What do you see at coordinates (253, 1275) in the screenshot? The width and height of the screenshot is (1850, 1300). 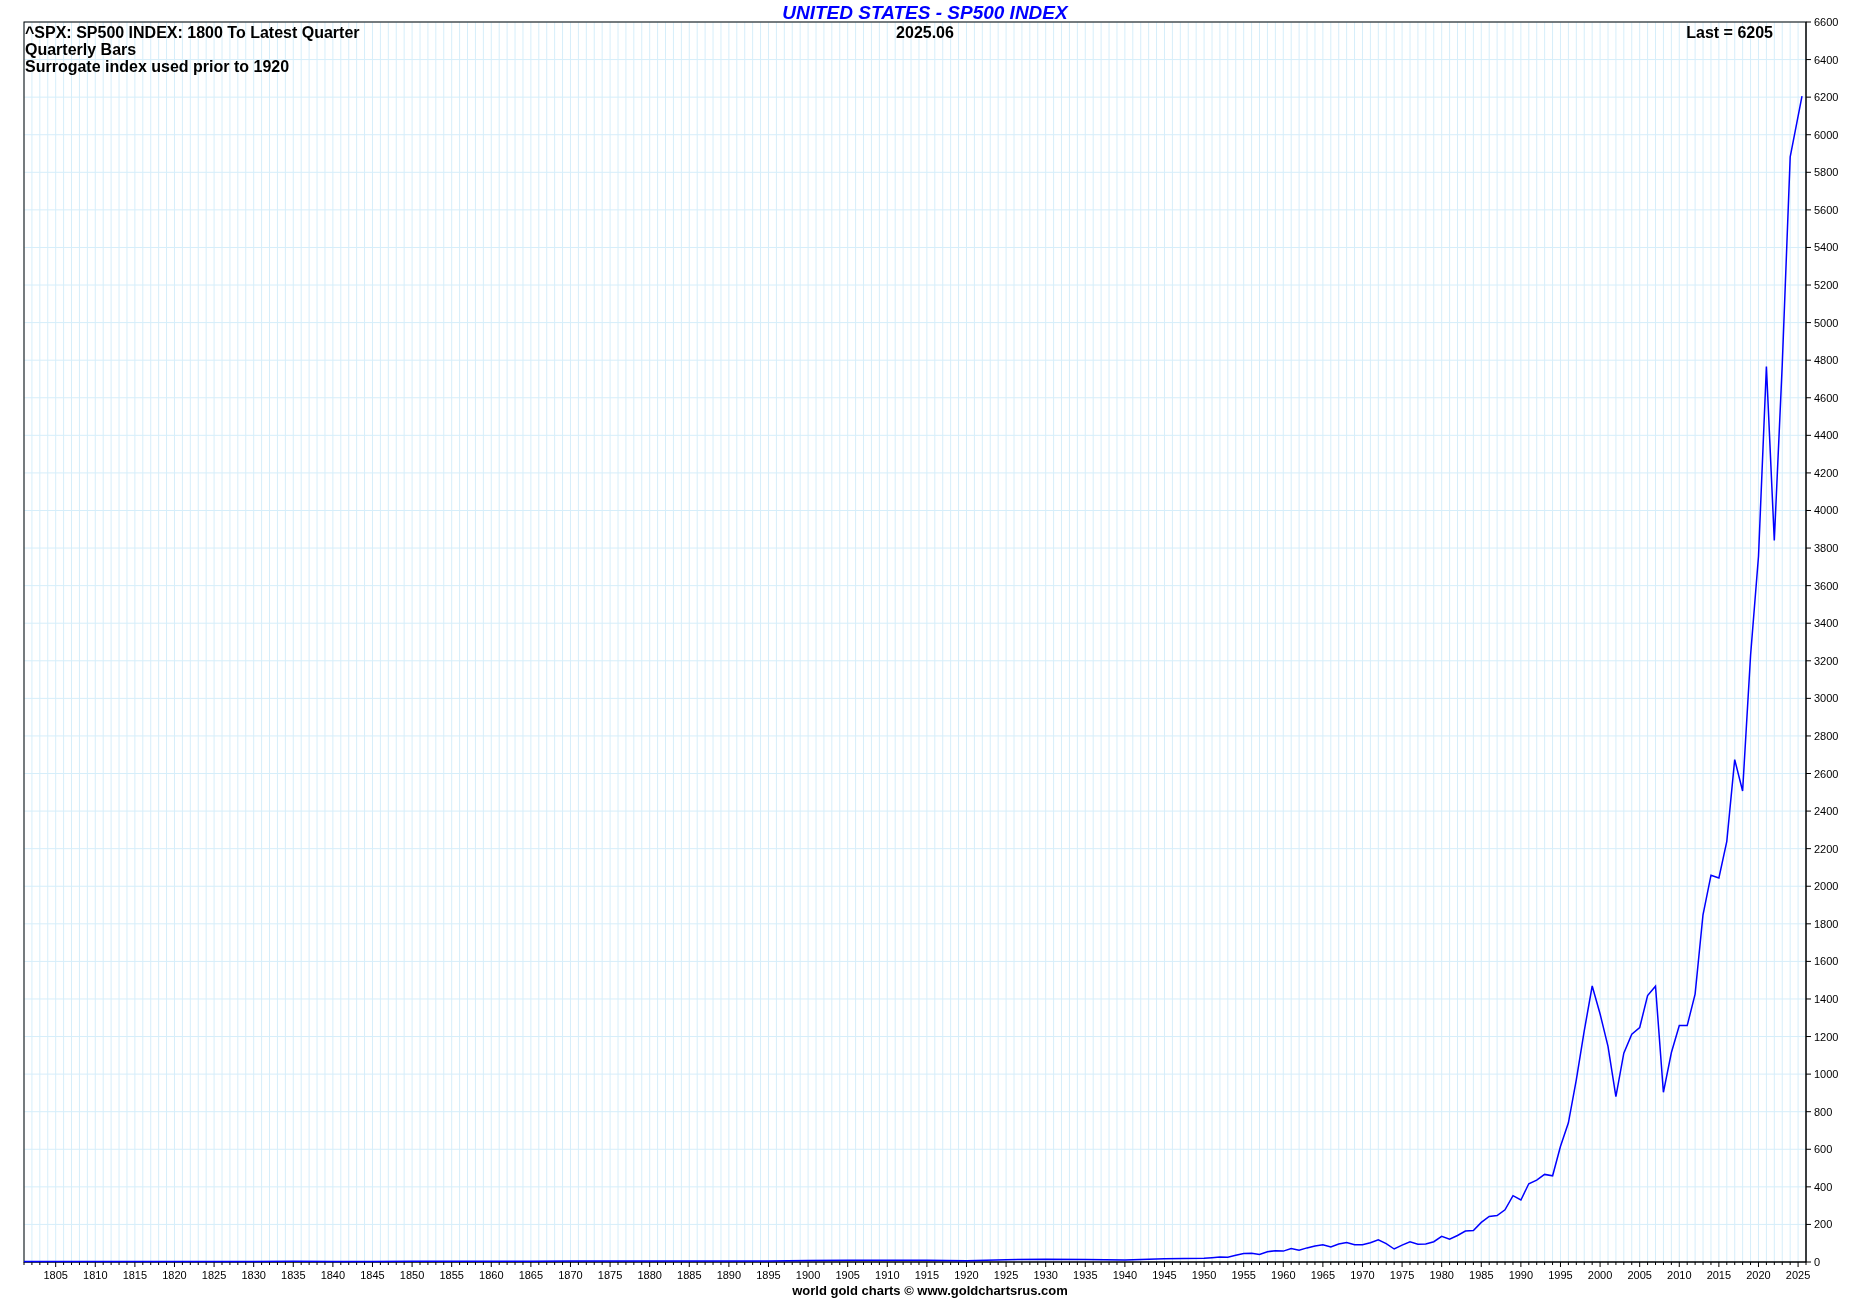 I see `axis-tick-label: 1830` at bounding box center [253, 1275].